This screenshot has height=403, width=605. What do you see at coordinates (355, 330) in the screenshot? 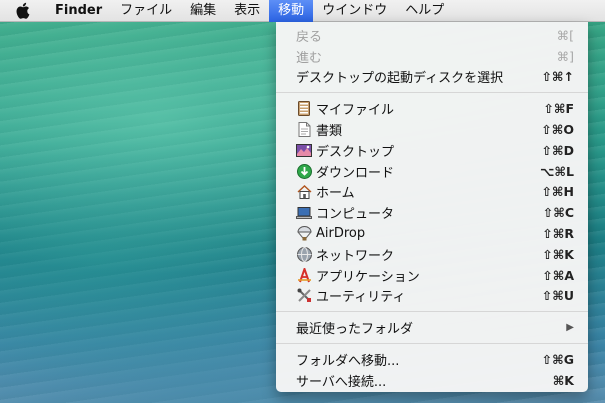
I see `menu-item-label: 最近使ったフォルダ` at bounding box center [355, 330].